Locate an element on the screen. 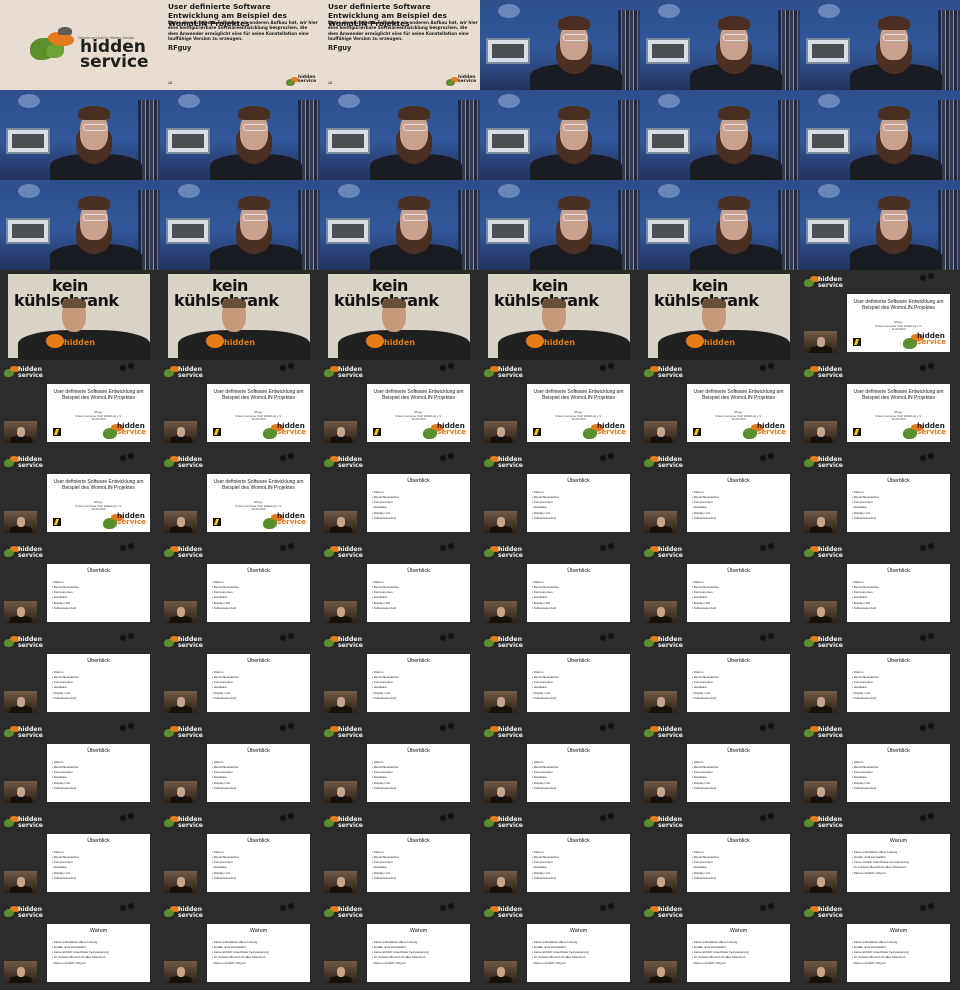  webcam-frame-host: kein kühlschrank hidden is located at coordinates (80, 315).